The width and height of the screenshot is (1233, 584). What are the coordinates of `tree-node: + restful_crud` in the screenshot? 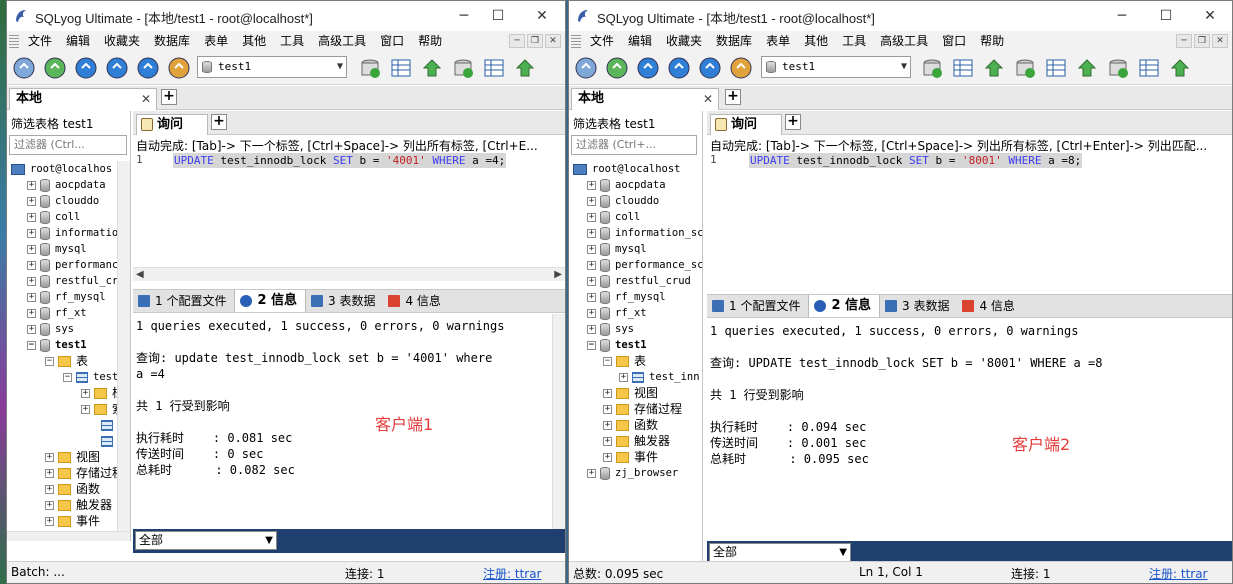 It's located at (639, 281).